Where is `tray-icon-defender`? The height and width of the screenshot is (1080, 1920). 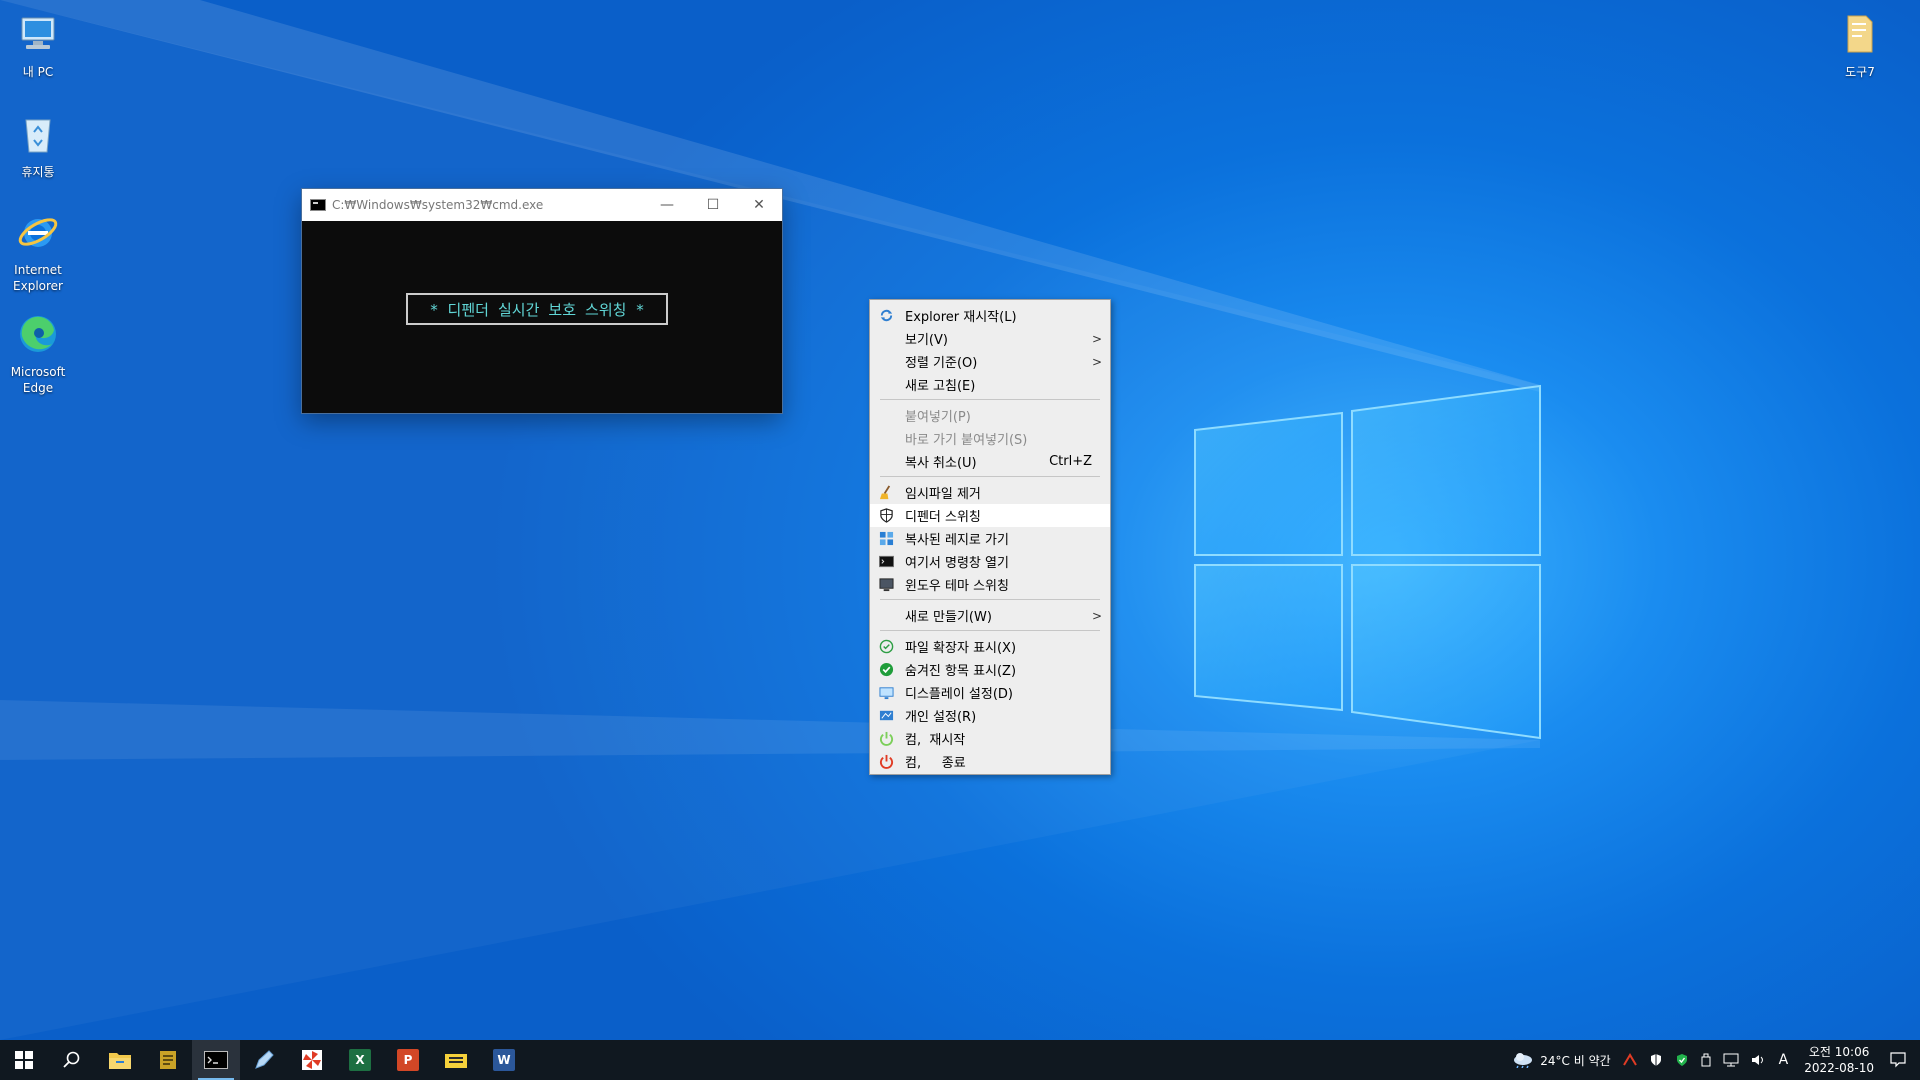
tray-icon-defender is located at coordinates (1682, 1060).